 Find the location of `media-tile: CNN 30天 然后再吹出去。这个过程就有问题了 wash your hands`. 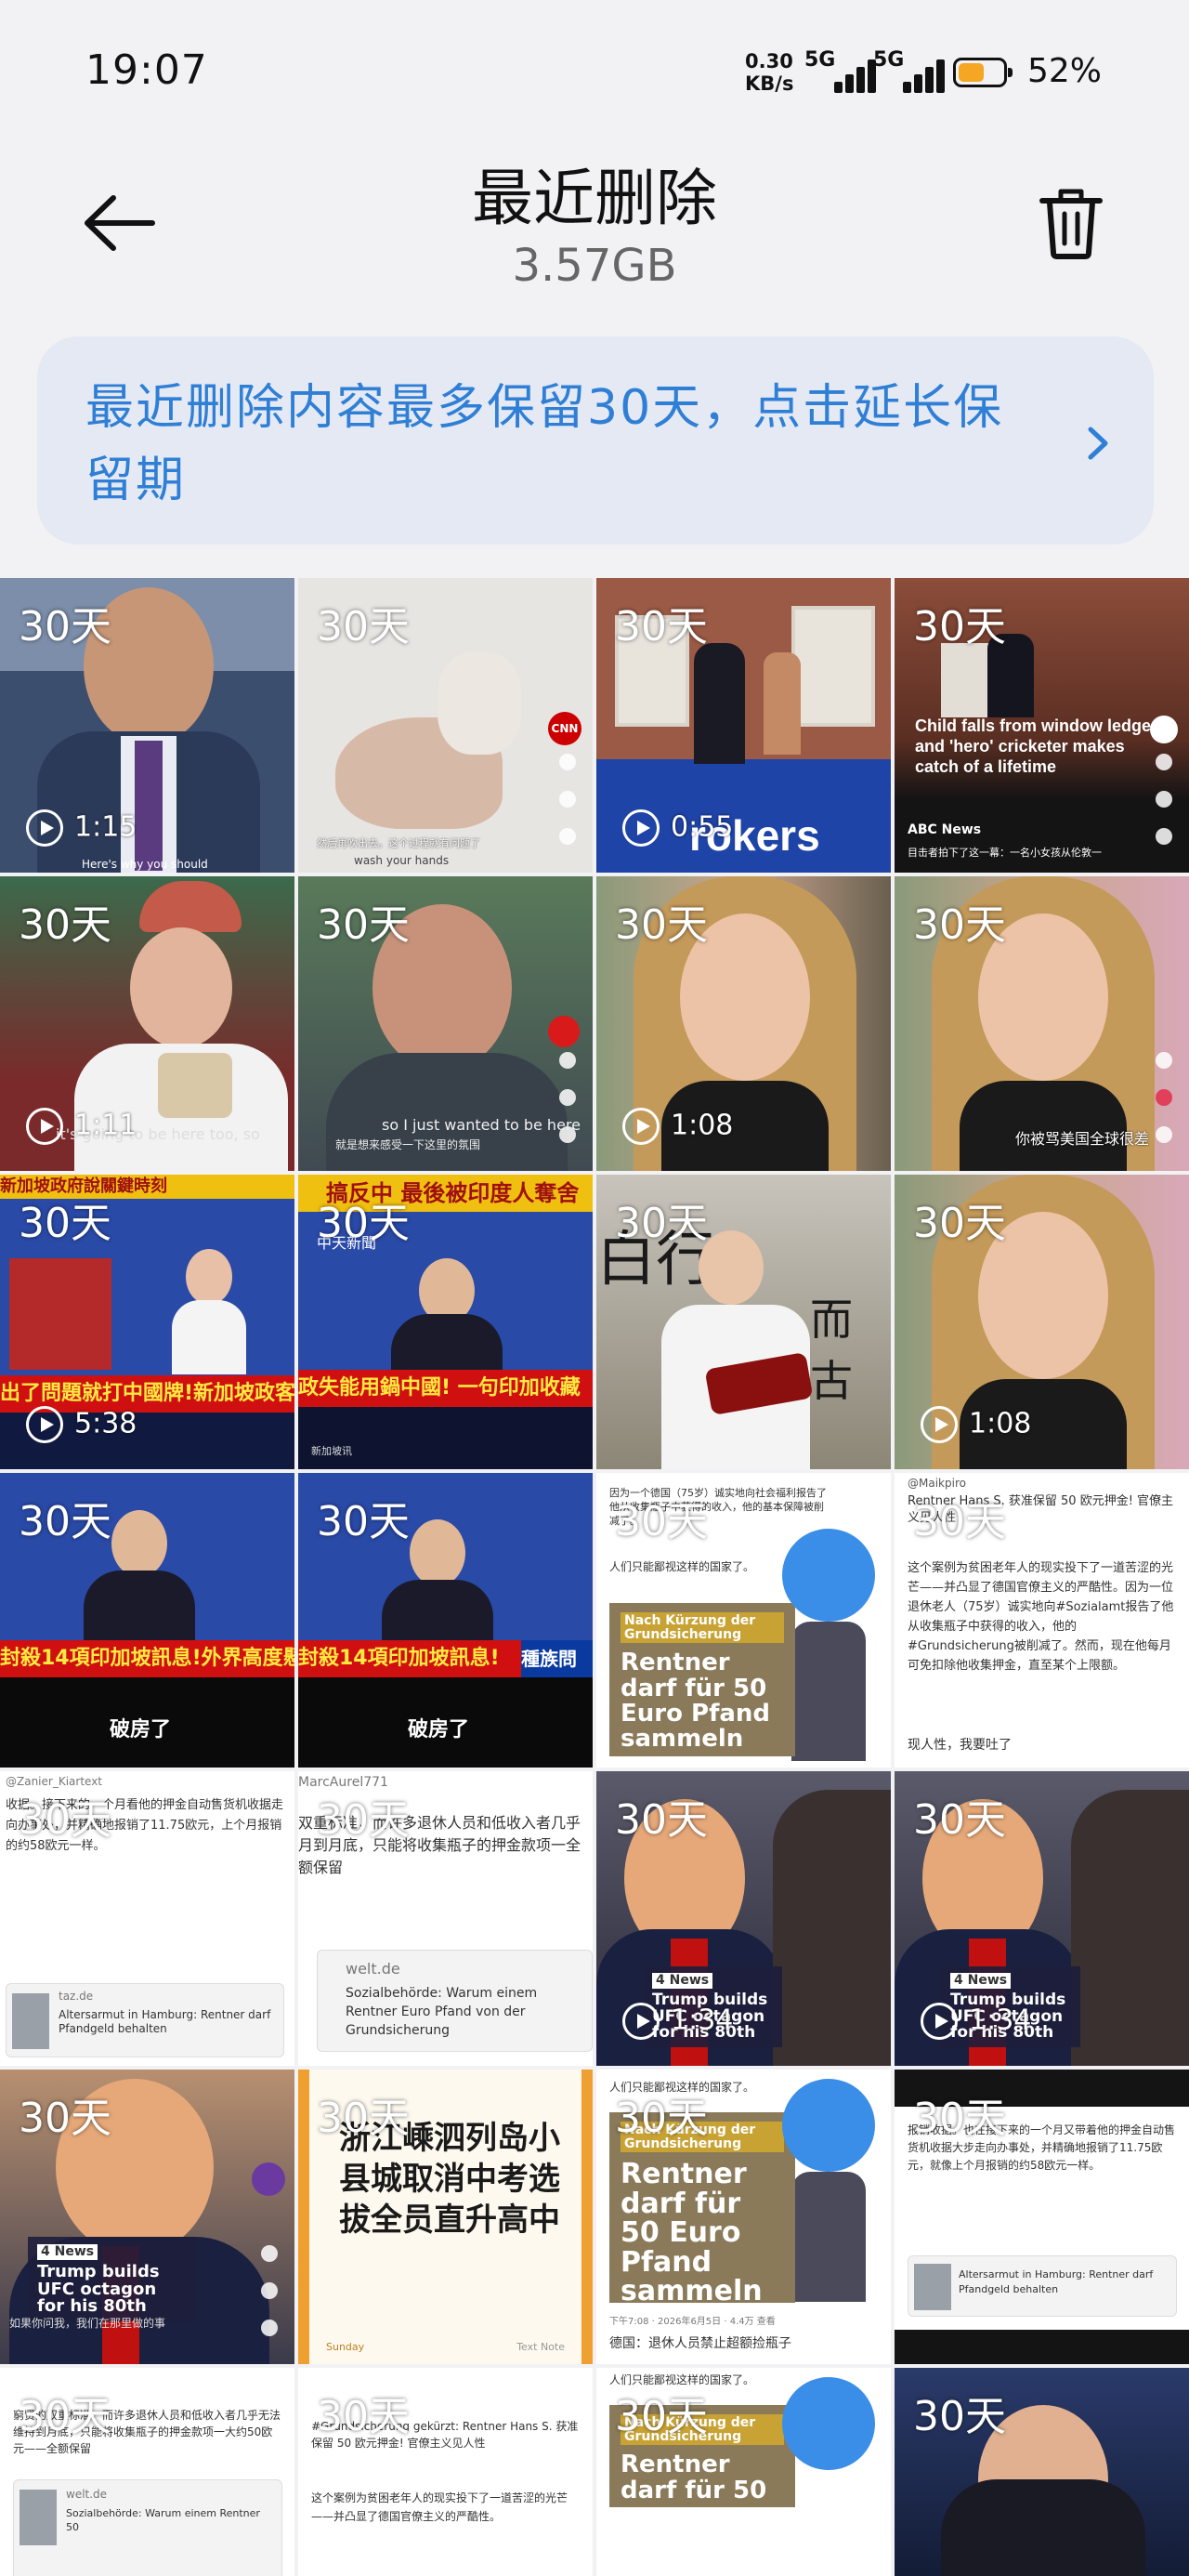

media-tile: CNN 30天 然后再吹出去。这个过程就有问题了 wash your hands is located at coordinates (445, 725).